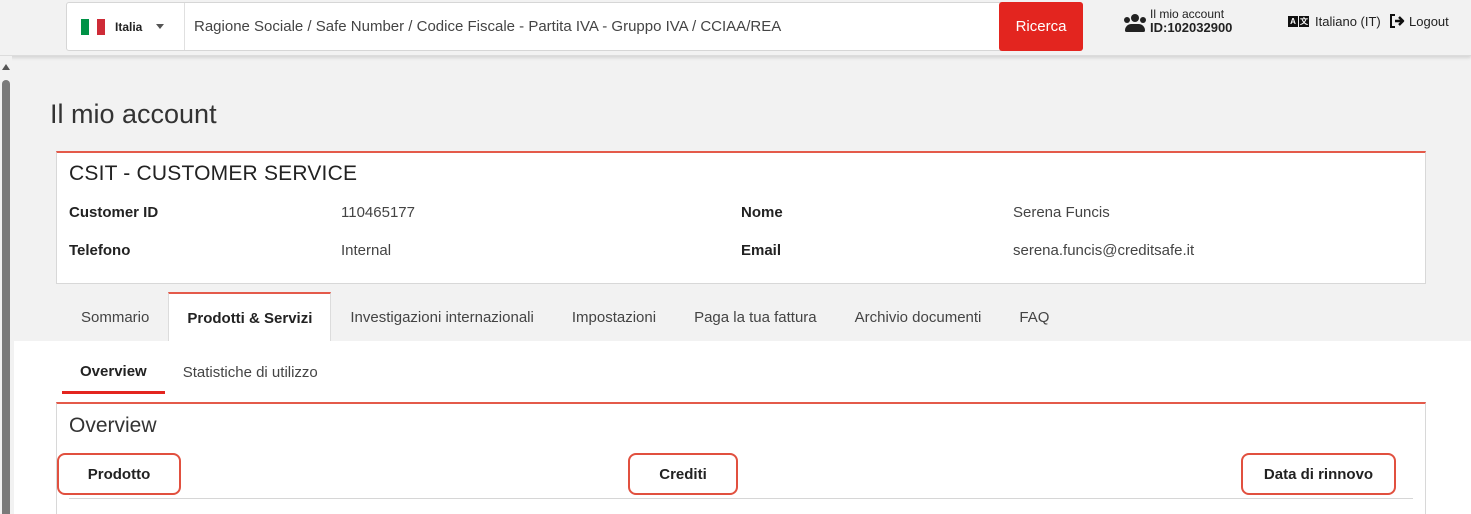 This screenshot has width=1471, height=514. Describe the element at coordinates (114, 212) in the screenshot. I see `customer-id-label: Customer ID` at that location.